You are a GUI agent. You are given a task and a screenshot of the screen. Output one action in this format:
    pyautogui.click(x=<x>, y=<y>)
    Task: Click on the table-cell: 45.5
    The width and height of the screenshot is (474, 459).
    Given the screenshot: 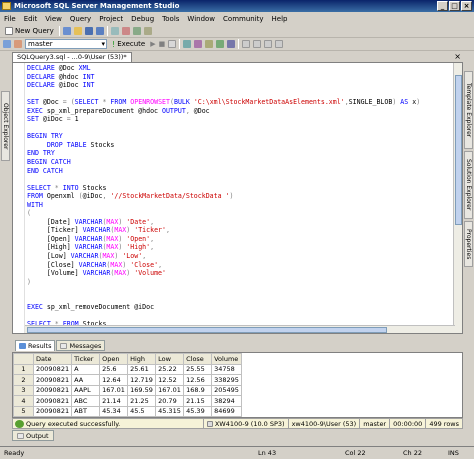 What is the action you would take?
    pyautogui.click(x=142, y=411)
    